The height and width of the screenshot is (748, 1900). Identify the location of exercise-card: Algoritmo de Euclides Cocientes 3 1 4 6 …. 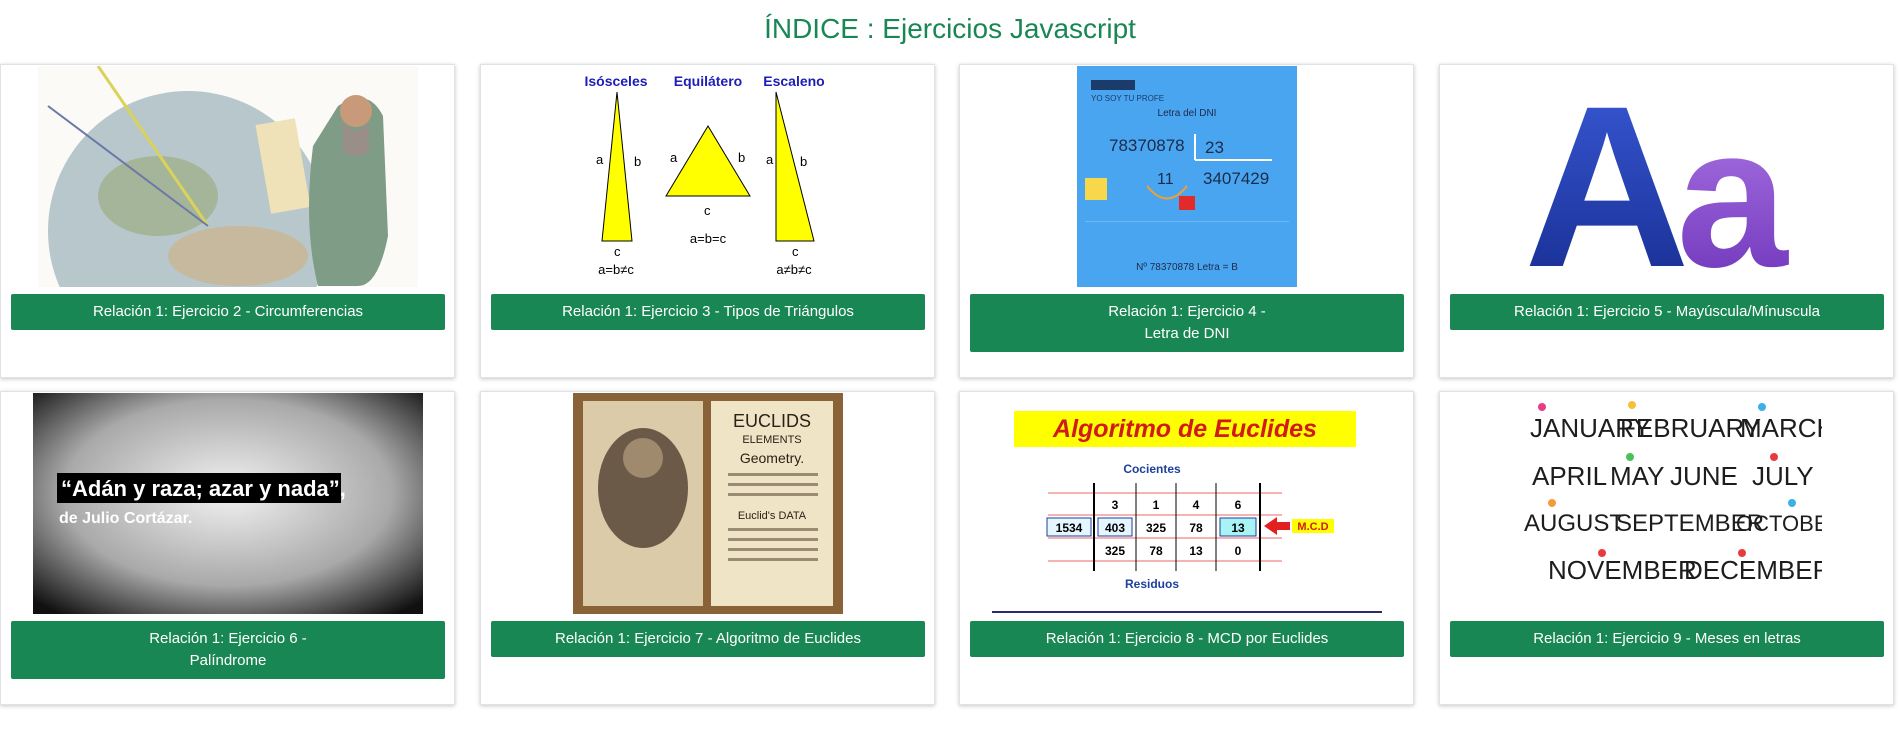
(1186, 548).